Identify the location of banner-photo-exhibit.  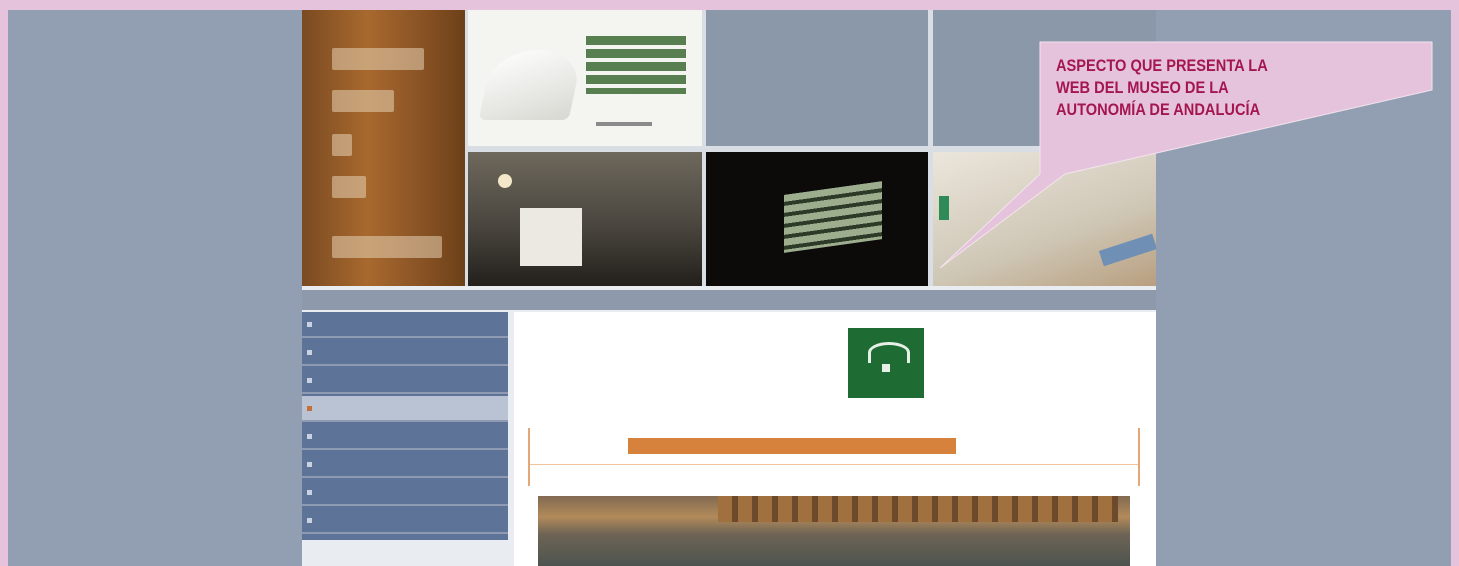
(585, 219).